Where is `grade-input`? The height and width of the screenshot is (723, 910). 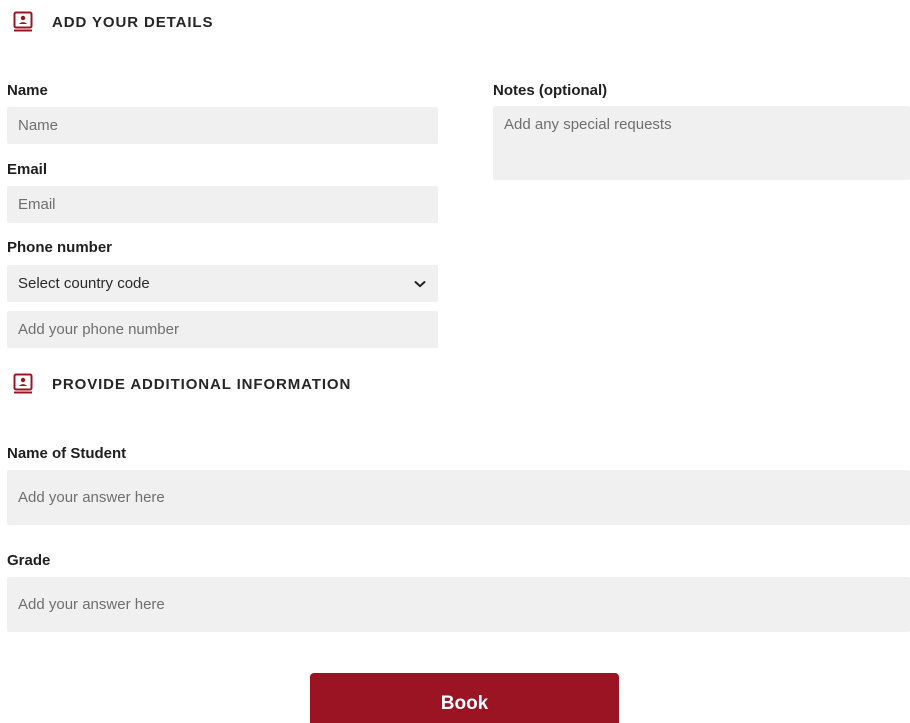 grade-input is located at coordinates (458, 604).